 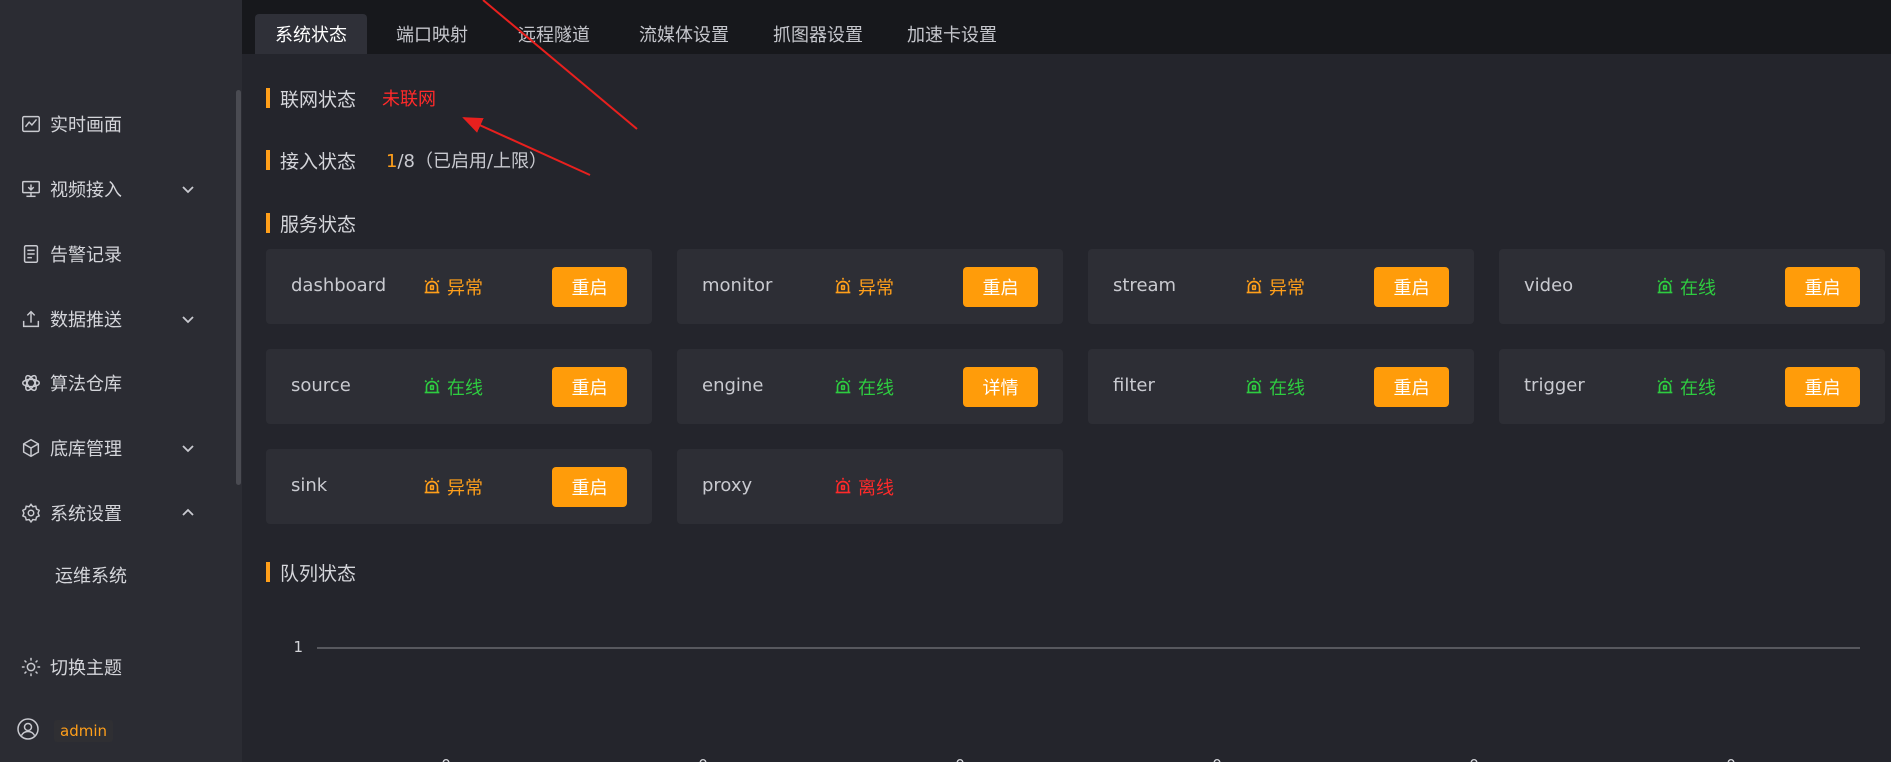 What do you see at coordinates (818, 34) in the screenshot?
I see `tab-capture-settings: 抓图器设置` at bounding box center [818, 34].